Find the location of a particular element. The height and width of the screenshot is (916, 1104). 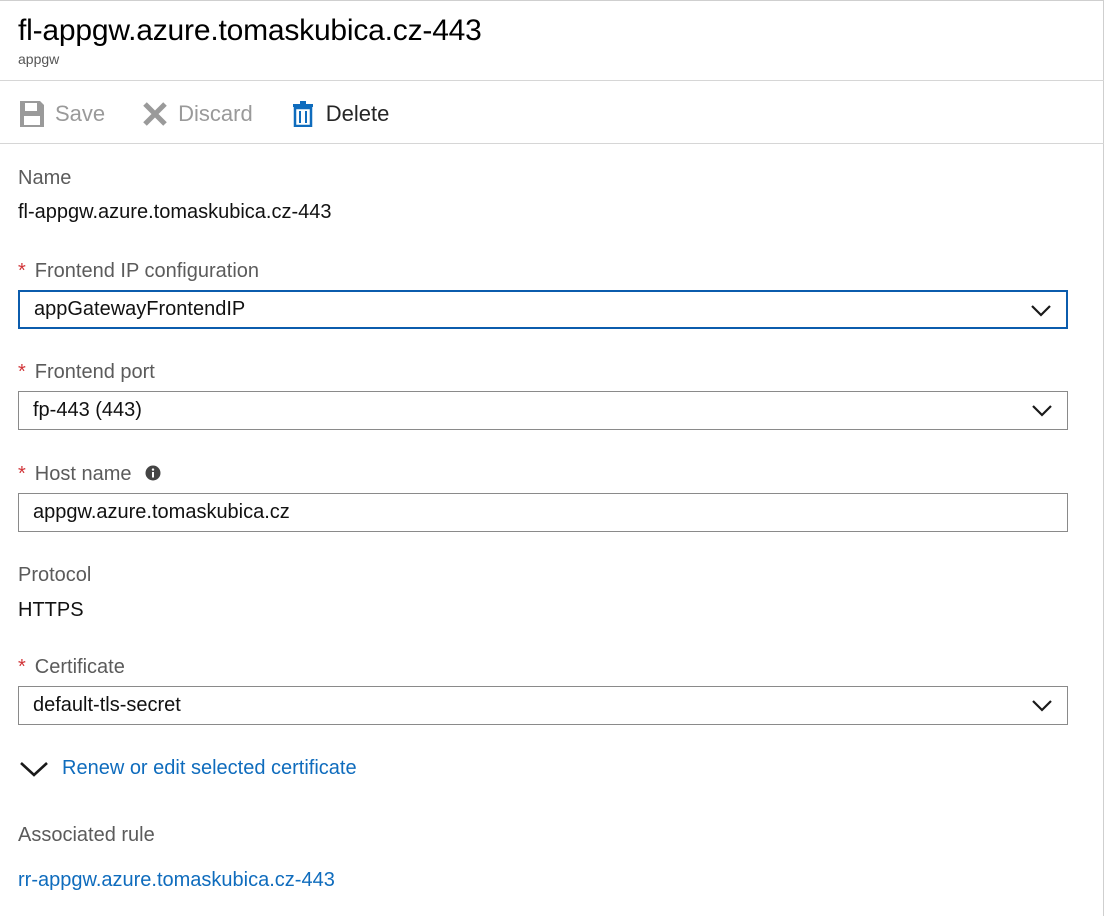

close-icon is located at coordinates (155, 114).